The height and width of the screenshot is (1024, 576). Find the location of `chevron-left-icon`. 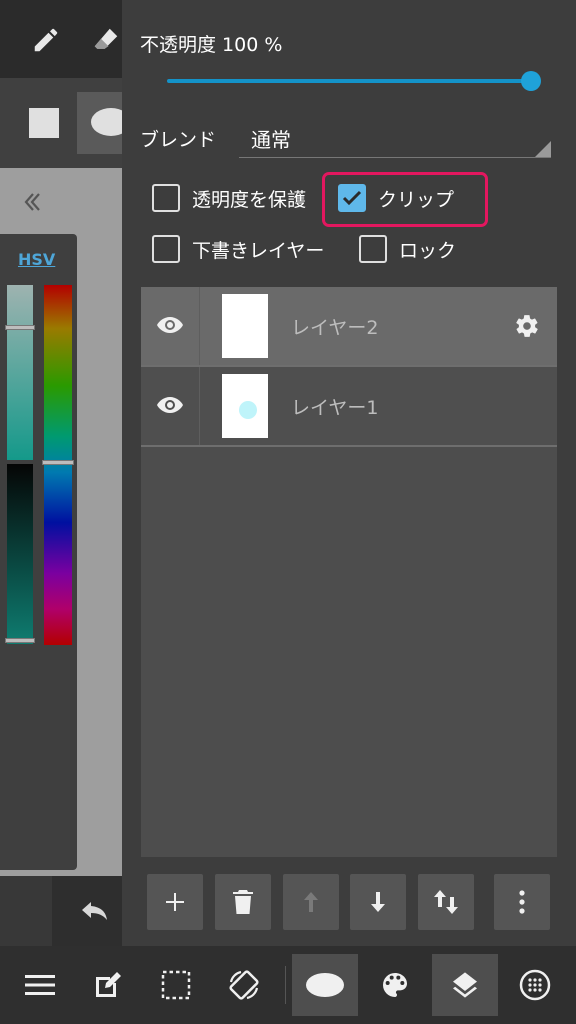

chevron-left-icon is located at coordinates (32, 202).